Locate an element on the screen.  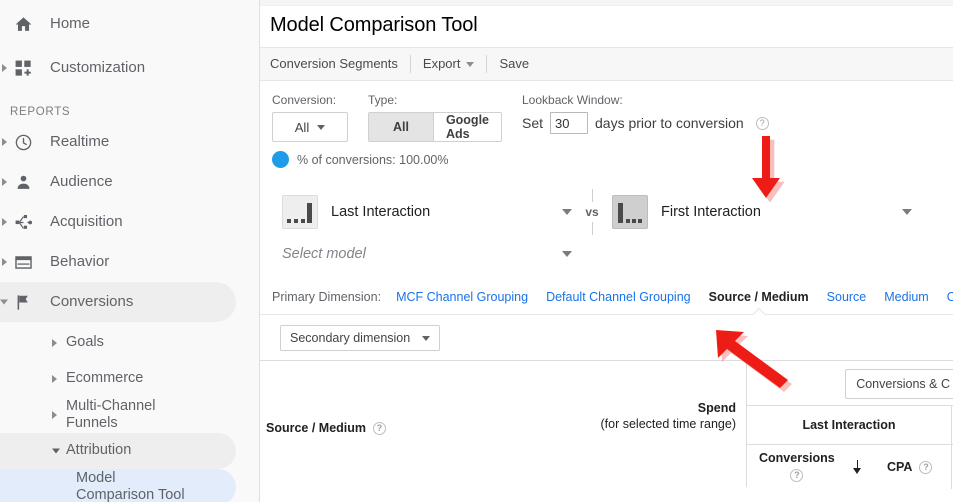
table-header-source-medium-label: Source / Medium is located at coordinates (316, 428).